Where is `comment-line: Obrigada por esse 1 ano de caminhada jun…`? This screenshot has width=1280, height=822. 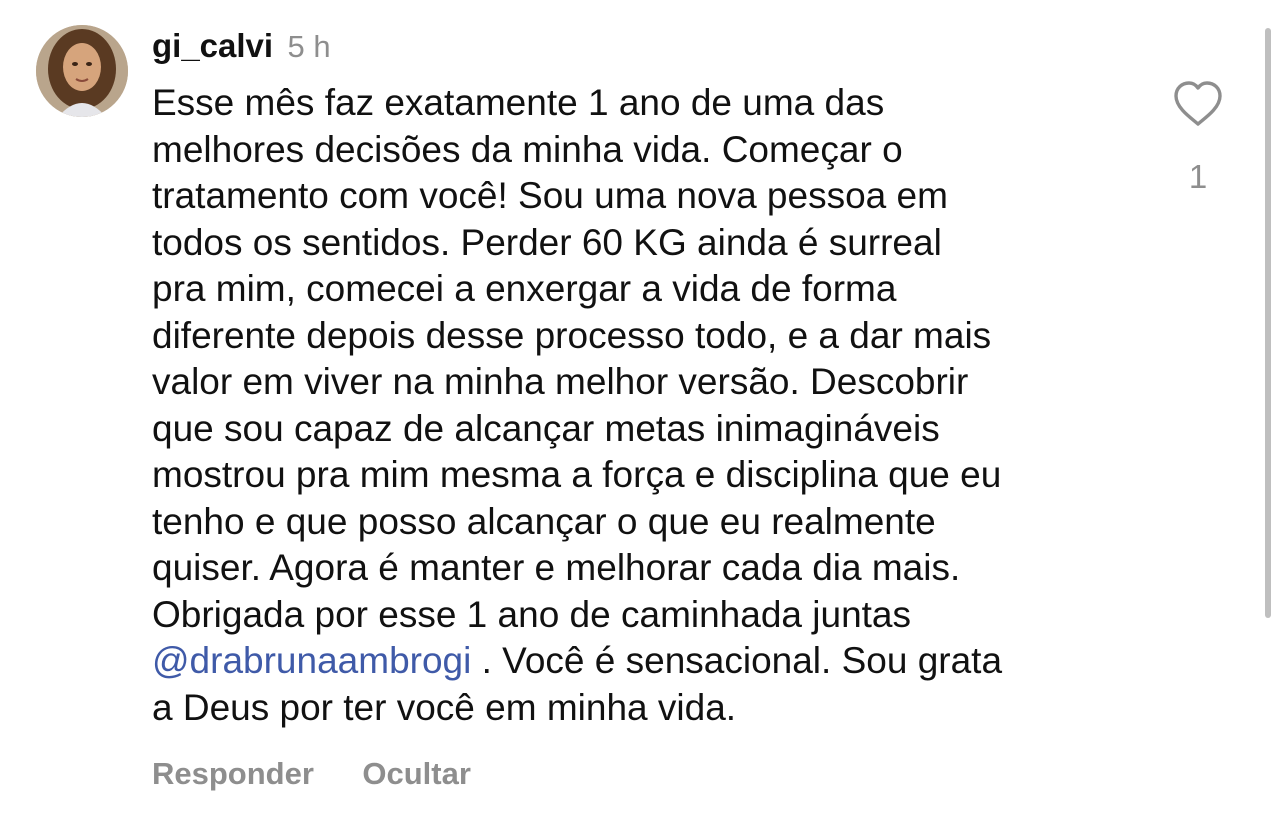 comment-line: Obrigada por esse 1 ano de caminhada jun… is located at coordinates (532, 614).